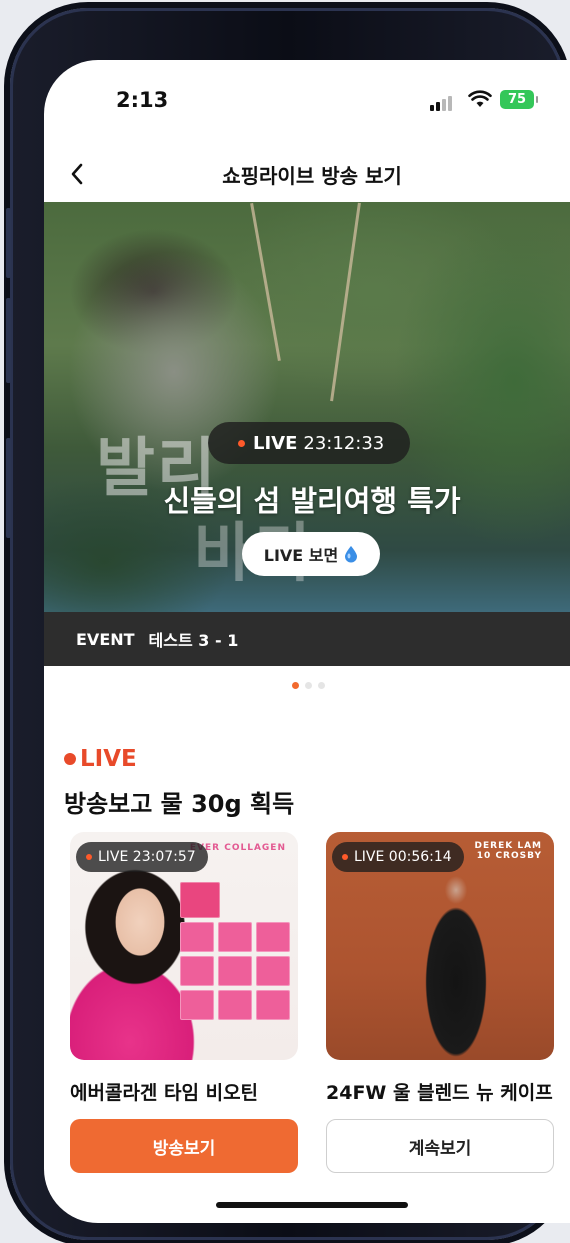 The image size is (570, 1243). What do you see at coordinates (179, 804) in the screenshot?
I see `live-section-subtitle: 방송보고 물 30g 획득` at bounding box center [179, 804].